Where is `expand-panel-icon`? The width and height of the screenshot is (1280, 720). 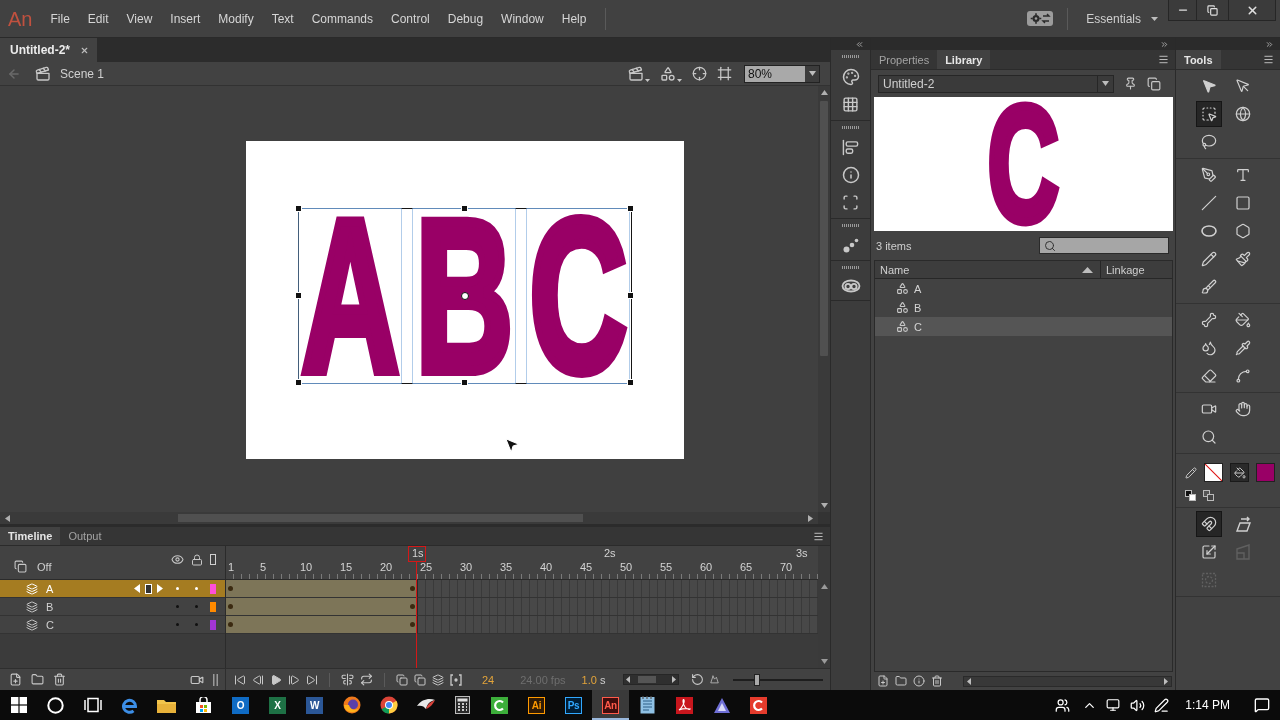 expand-panel-icon is located at coordinates (1269, 44).